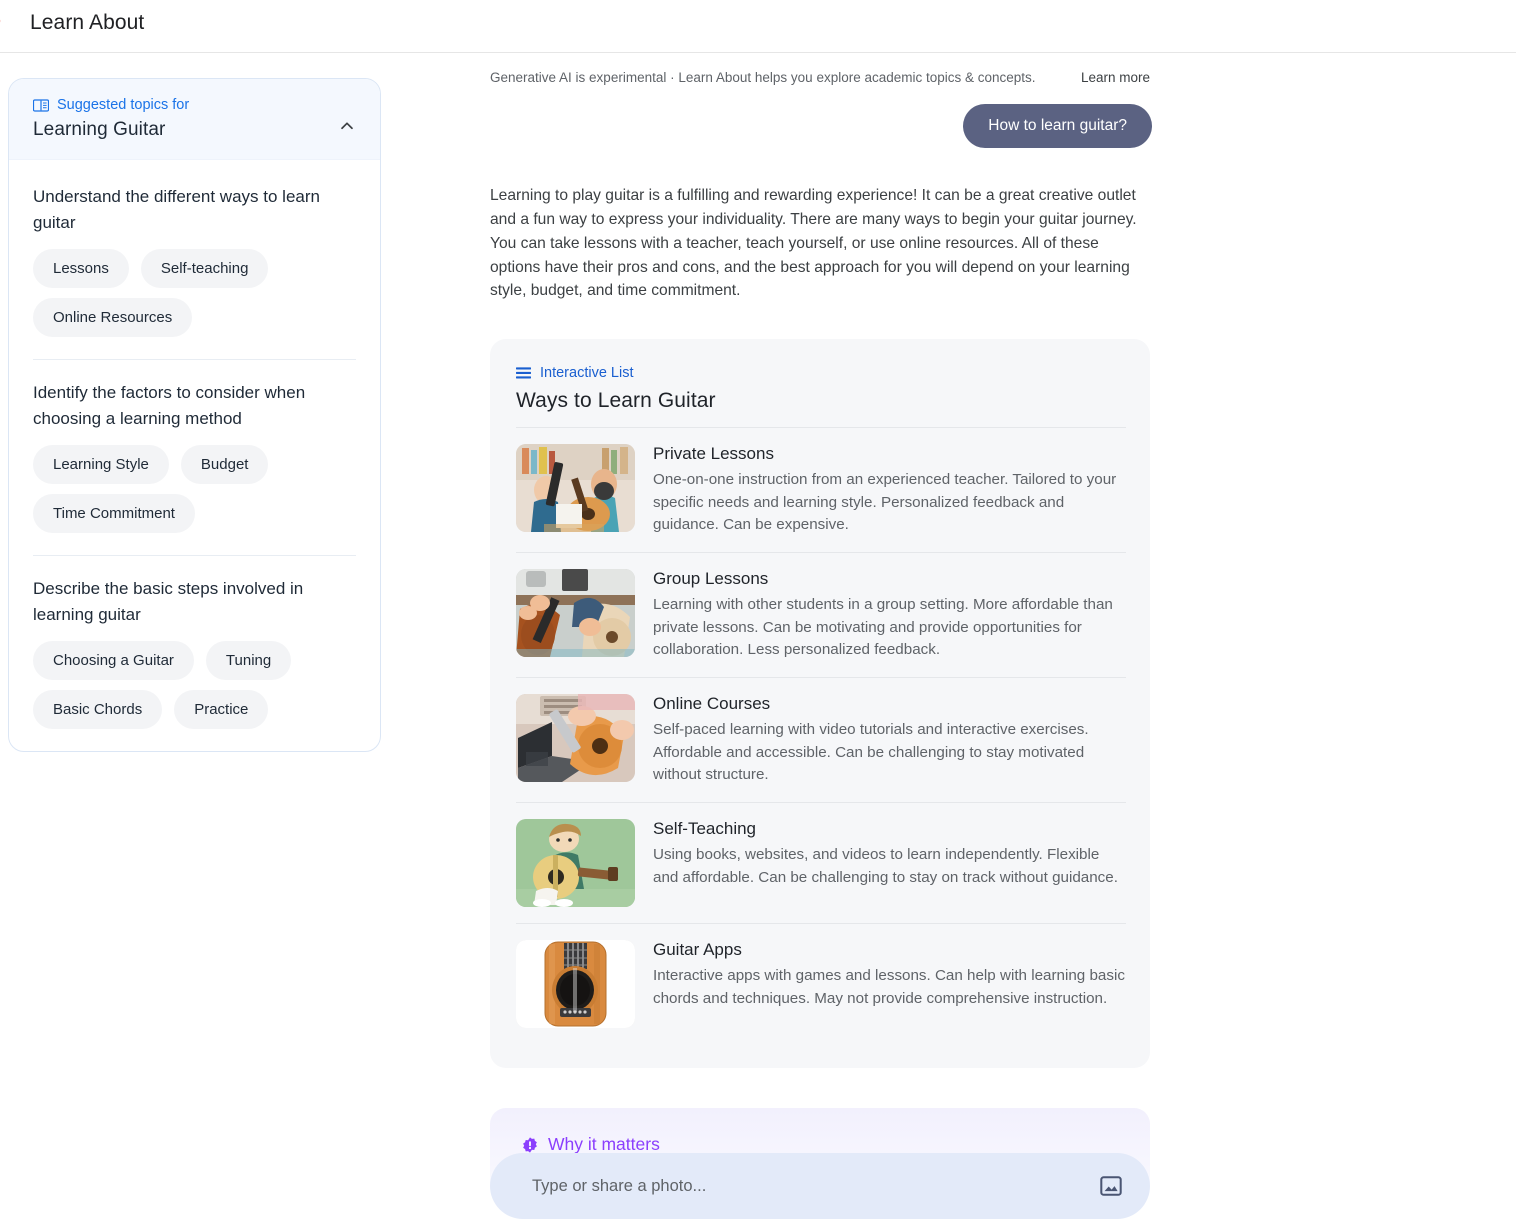  What do you see at coordinates (196, 105) in the screenshot?
I see `suggested-topics-eyebrow: Suggested topics for` at bounding box center [196, 105].